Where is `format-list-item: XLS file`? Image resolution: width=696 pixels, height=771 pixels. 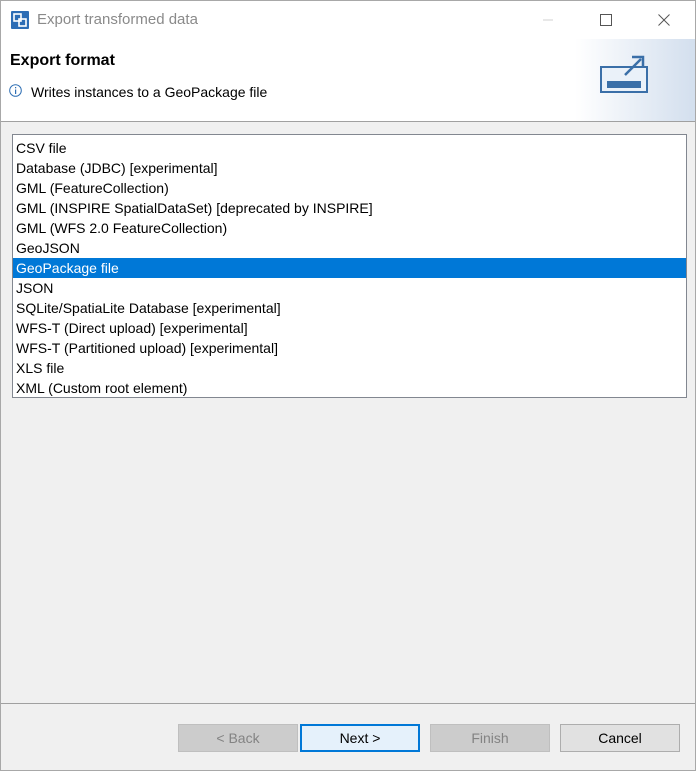 format-list-item: XLS file is located at coordinates (349, 368).